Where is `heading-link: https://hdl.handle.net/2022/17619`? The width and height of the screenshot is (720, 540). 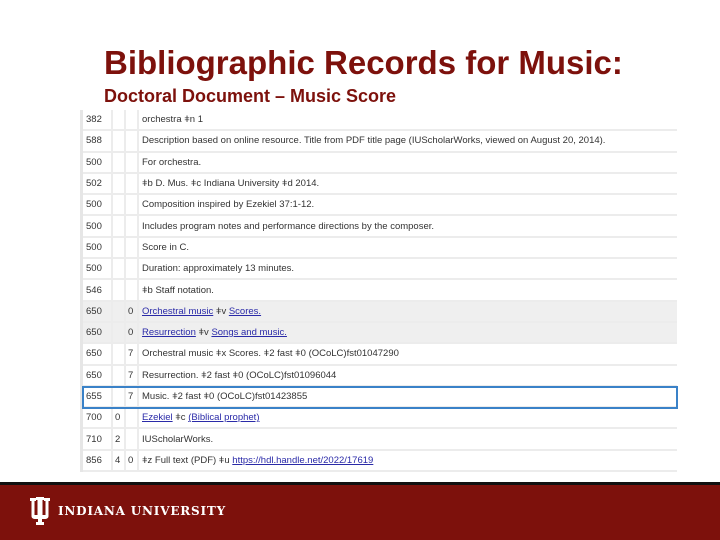 heading-link: https://hdl.handle.net/2022/17619 is located at coordinates (302, 460).